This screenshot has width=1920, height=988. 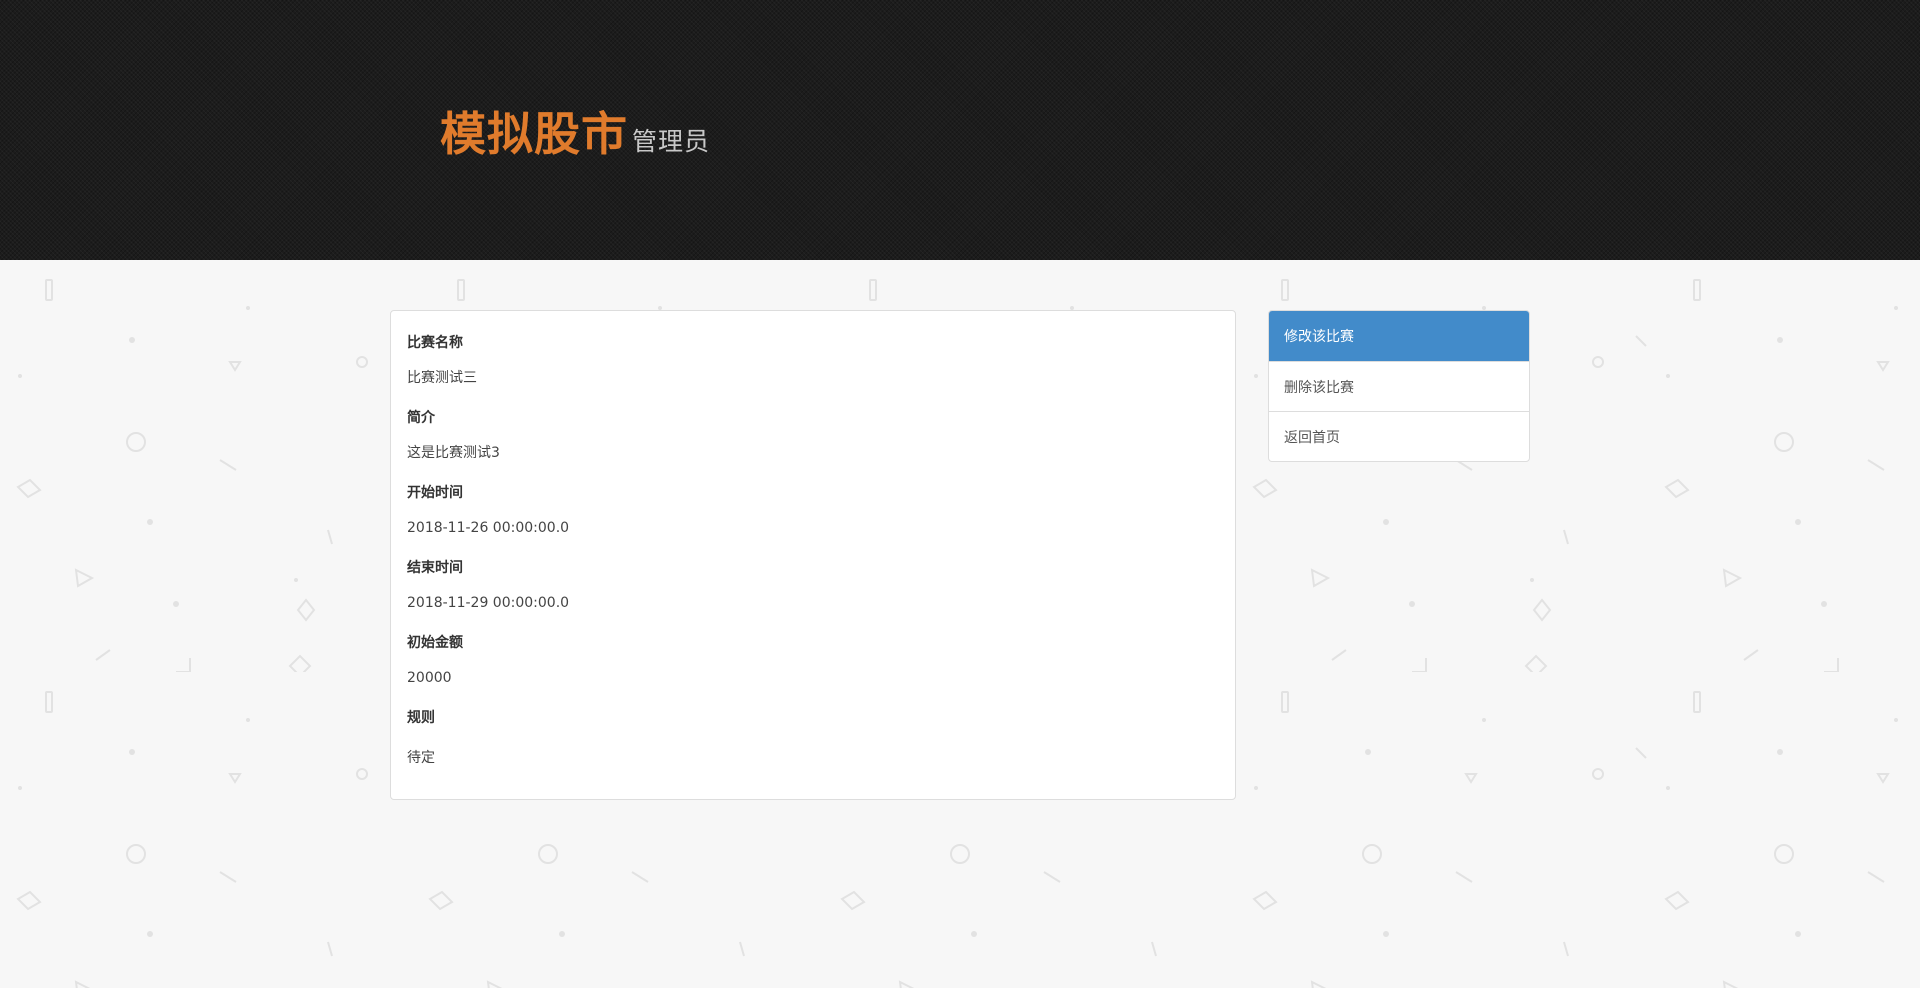 What do you see at coordinates (435, 643) in the screenshot?
I see `field-label: 初始金额` at bounding box center [435, 643].